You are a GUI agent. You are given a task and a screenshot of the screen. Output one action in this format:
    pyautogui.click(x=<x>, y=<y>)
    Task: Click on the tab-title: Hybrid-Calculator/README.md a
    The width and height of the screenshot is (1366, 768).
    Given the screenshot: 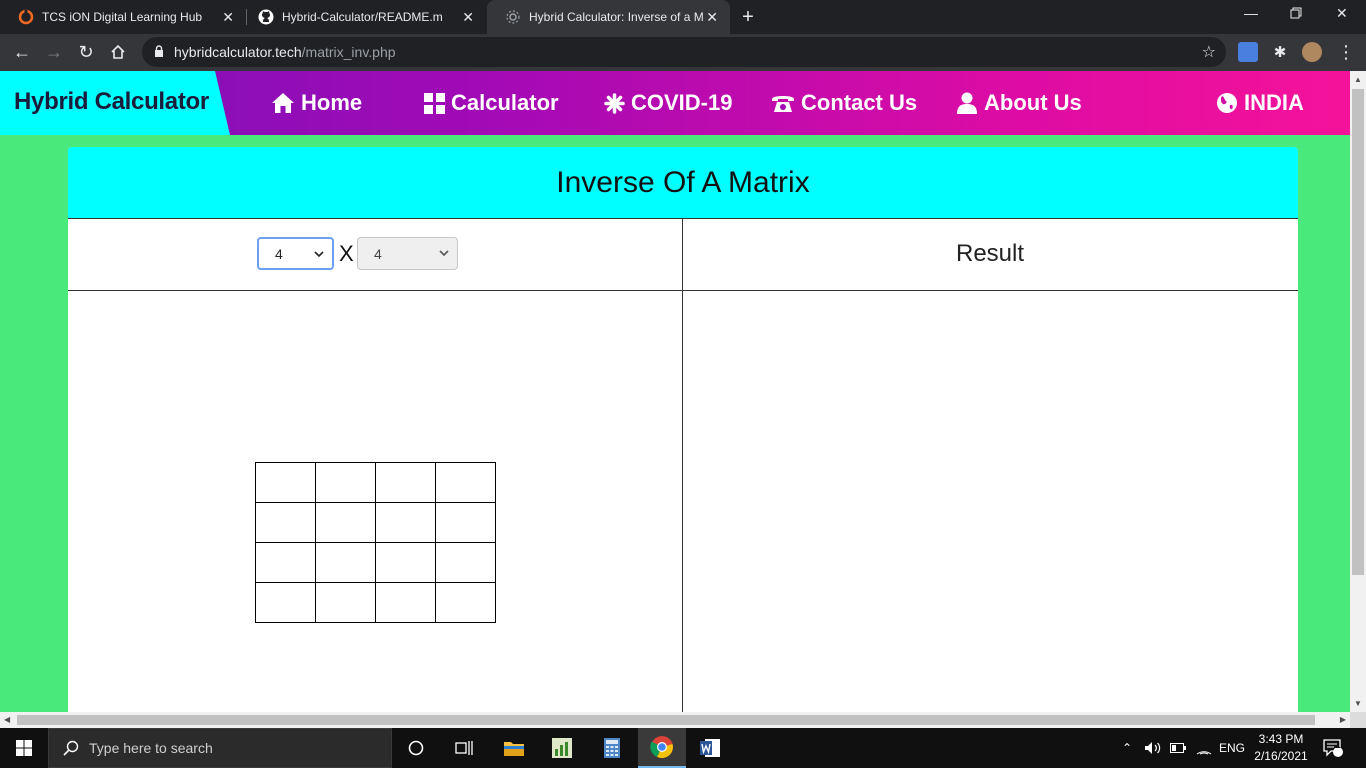 What is the action you would take?
    pyautogui.click(x=362, y=17)
    